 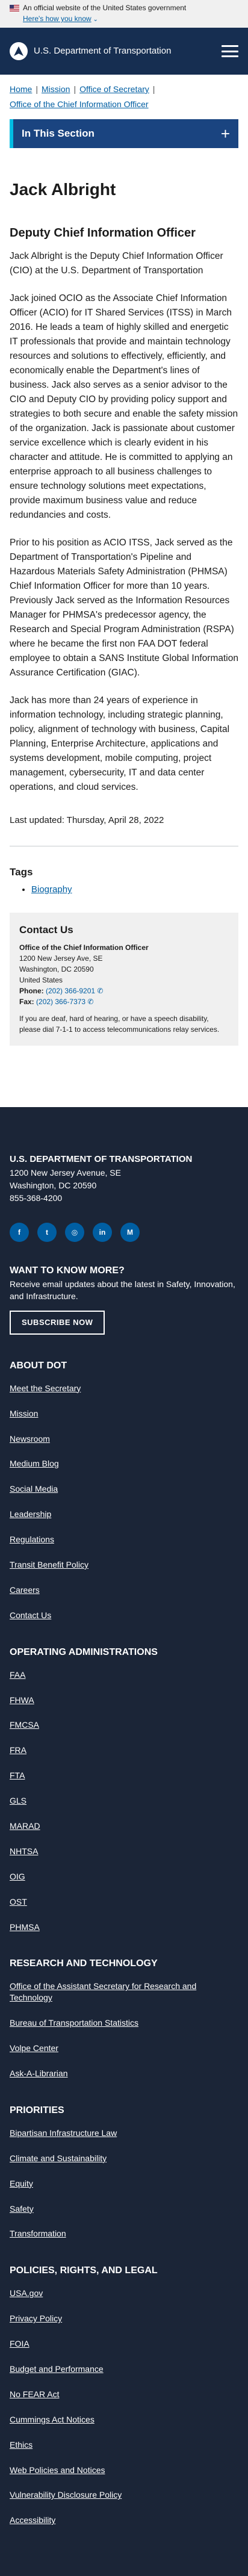 I want to click on heres-how-you-know-link: Here's how you know, so click(x=57, y=18).